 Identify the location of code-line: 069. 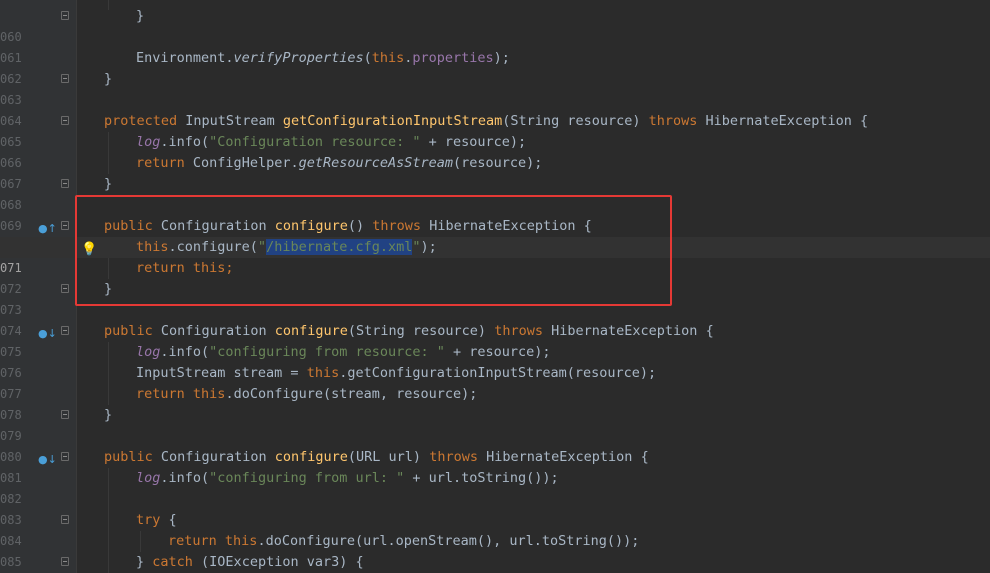
(495, 214).